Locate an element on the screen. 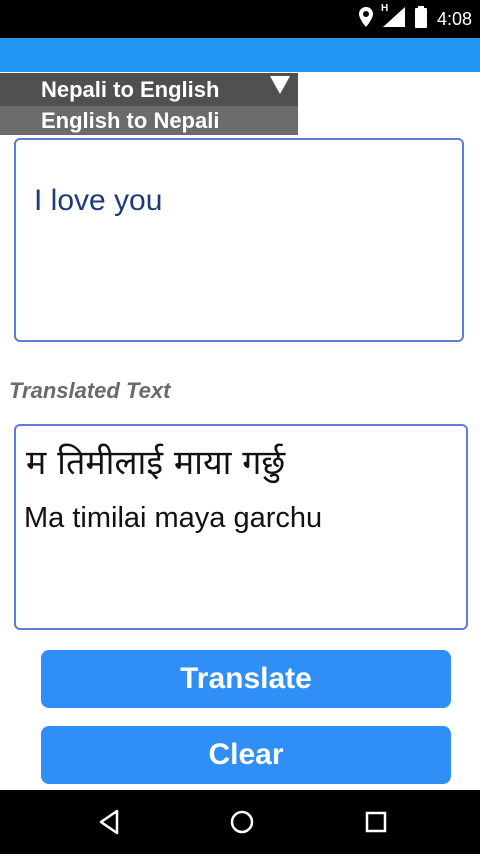 Image resolution: width=480 pixels, height=854 pixels. translated-text-label: Translated Text is located at coordinates (90, 390).